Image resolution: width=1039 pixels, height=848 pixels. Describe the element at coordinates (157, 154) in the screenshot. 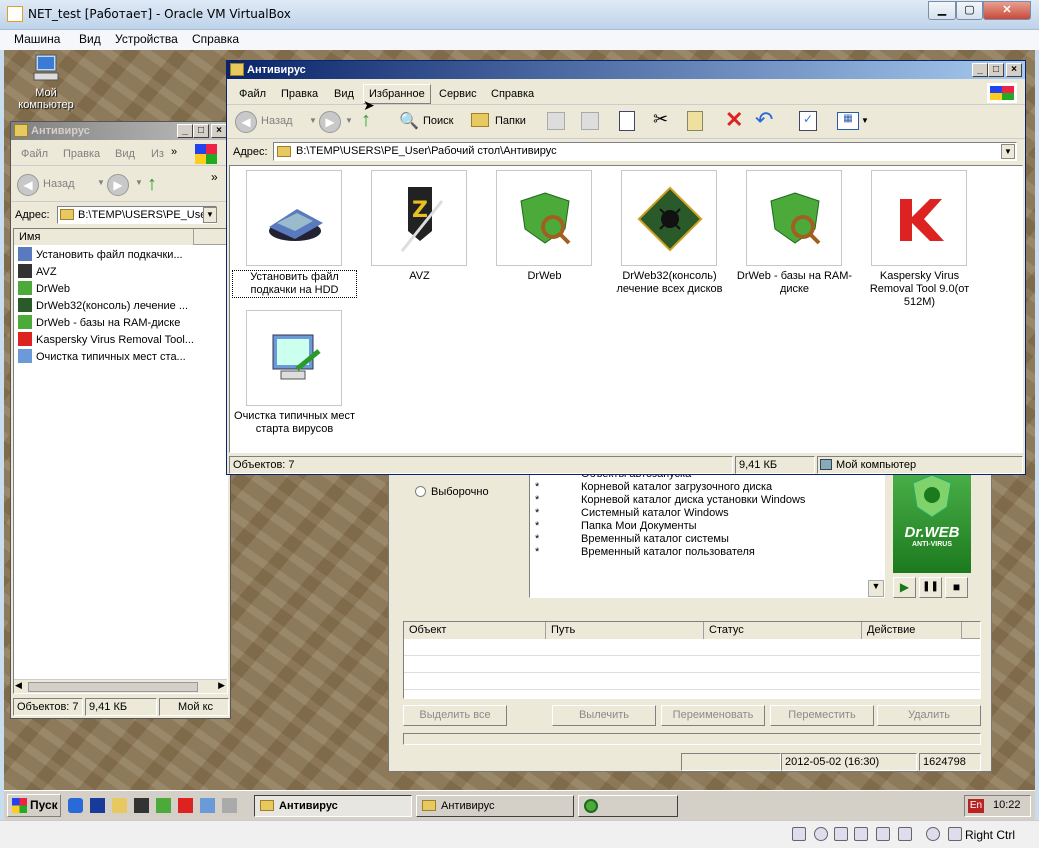

I see `small-menu-fav: Из` at that location.